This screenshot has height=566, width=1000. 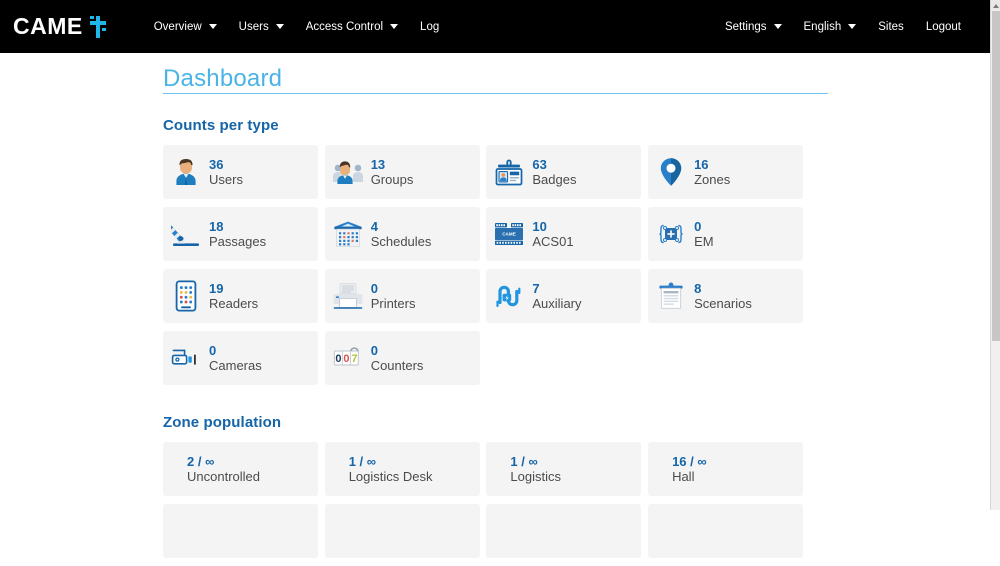 What do you see at coordinates (235, 365) in the screenshot?
I see `card-label: Cameras` at bounding box center [235, 365].